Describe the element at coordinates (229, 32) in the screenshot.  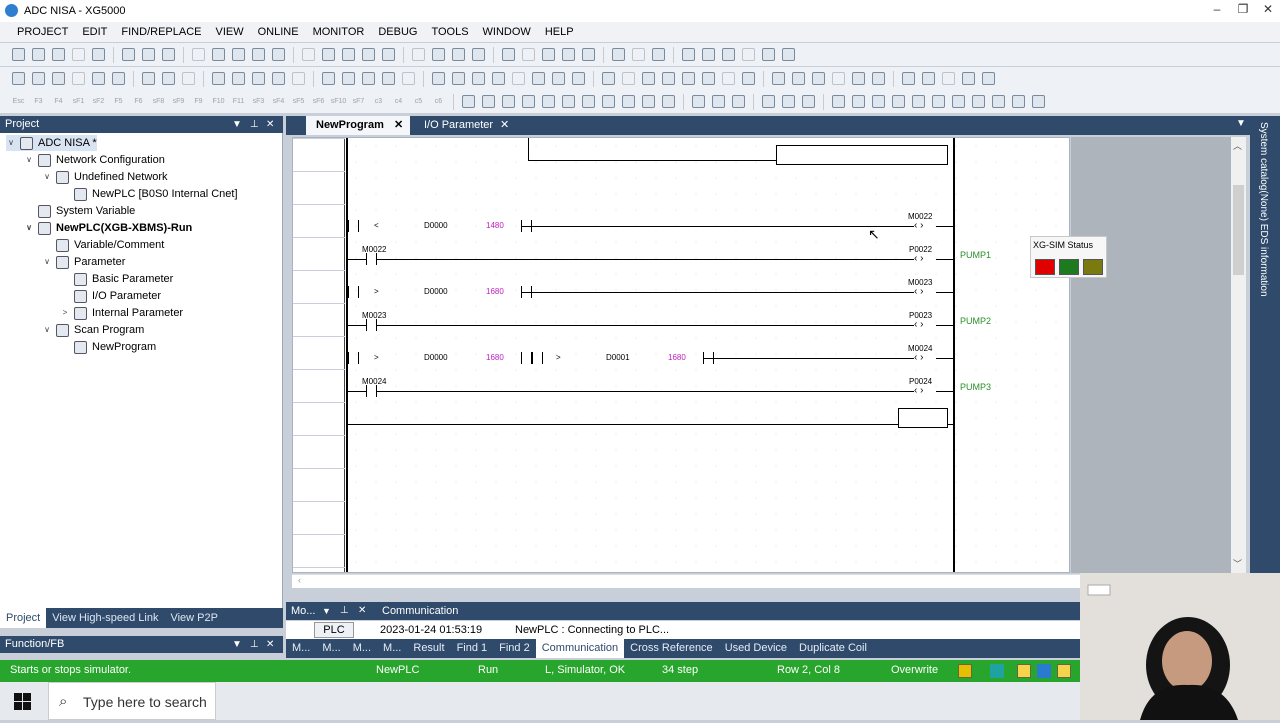
I see `menu-view: VIEW` at that location.